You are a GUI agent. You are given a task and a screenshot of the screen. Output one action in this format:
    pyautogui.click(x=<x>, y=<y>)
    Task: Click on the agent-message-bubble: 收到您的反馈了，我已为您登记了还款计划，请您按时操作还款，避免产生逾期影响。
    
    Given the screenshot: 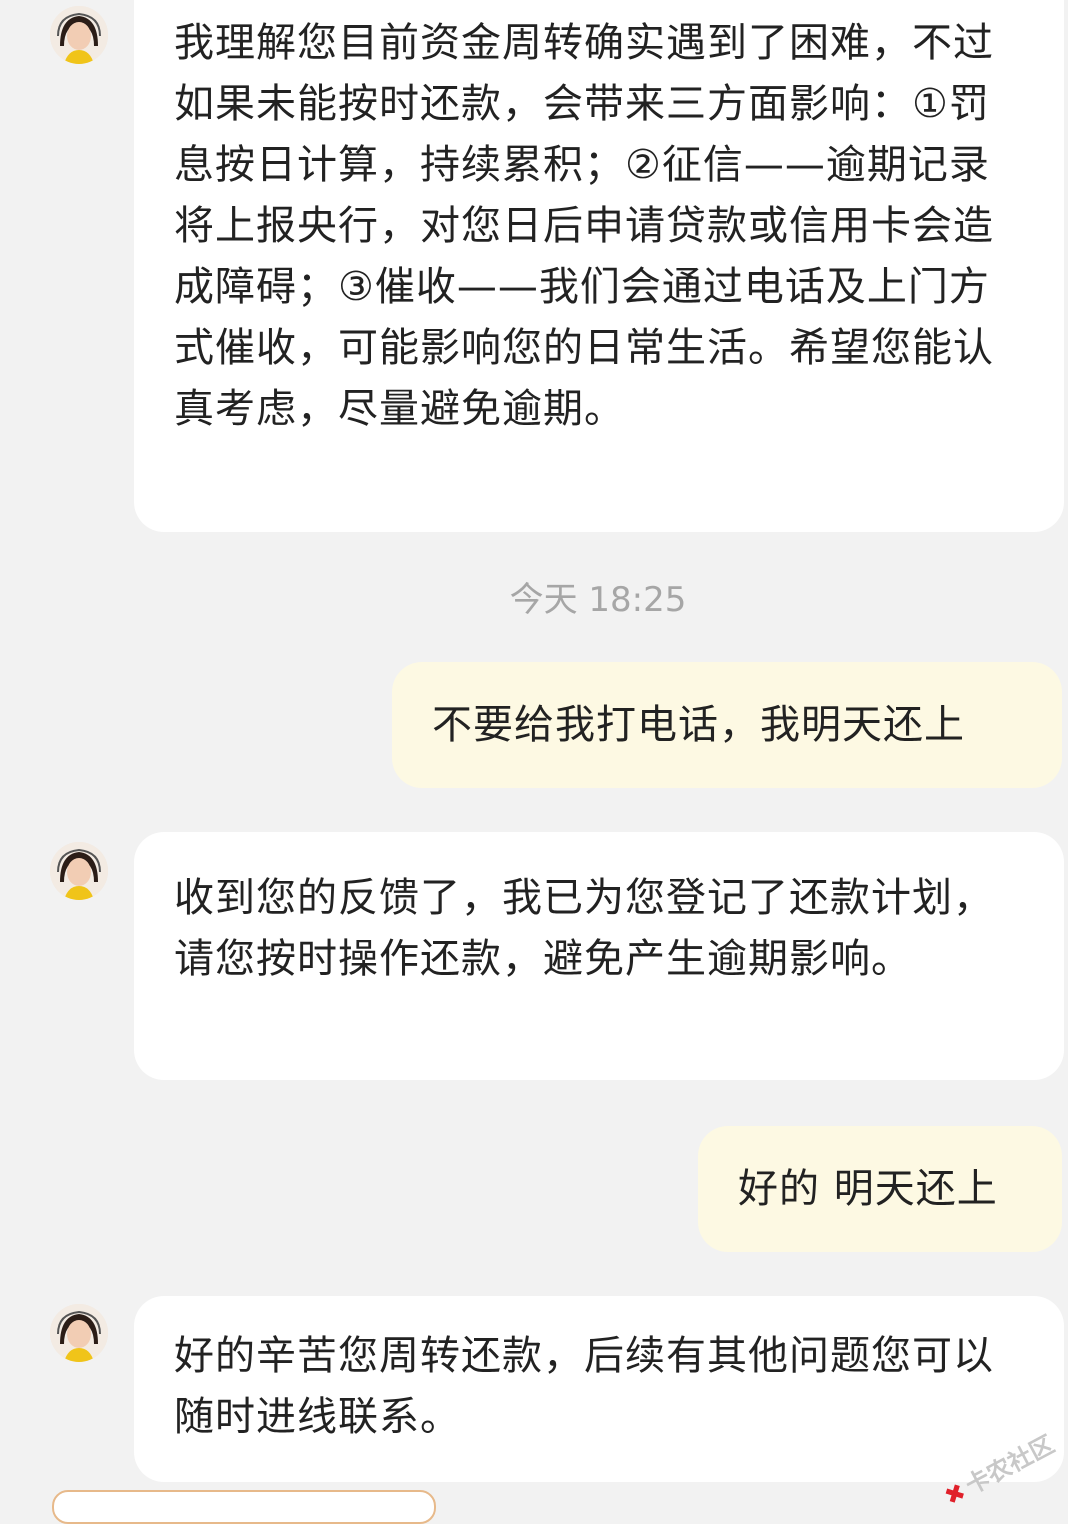 What is the action you would take?
    pyautogui.click(x=599, y=956)
    